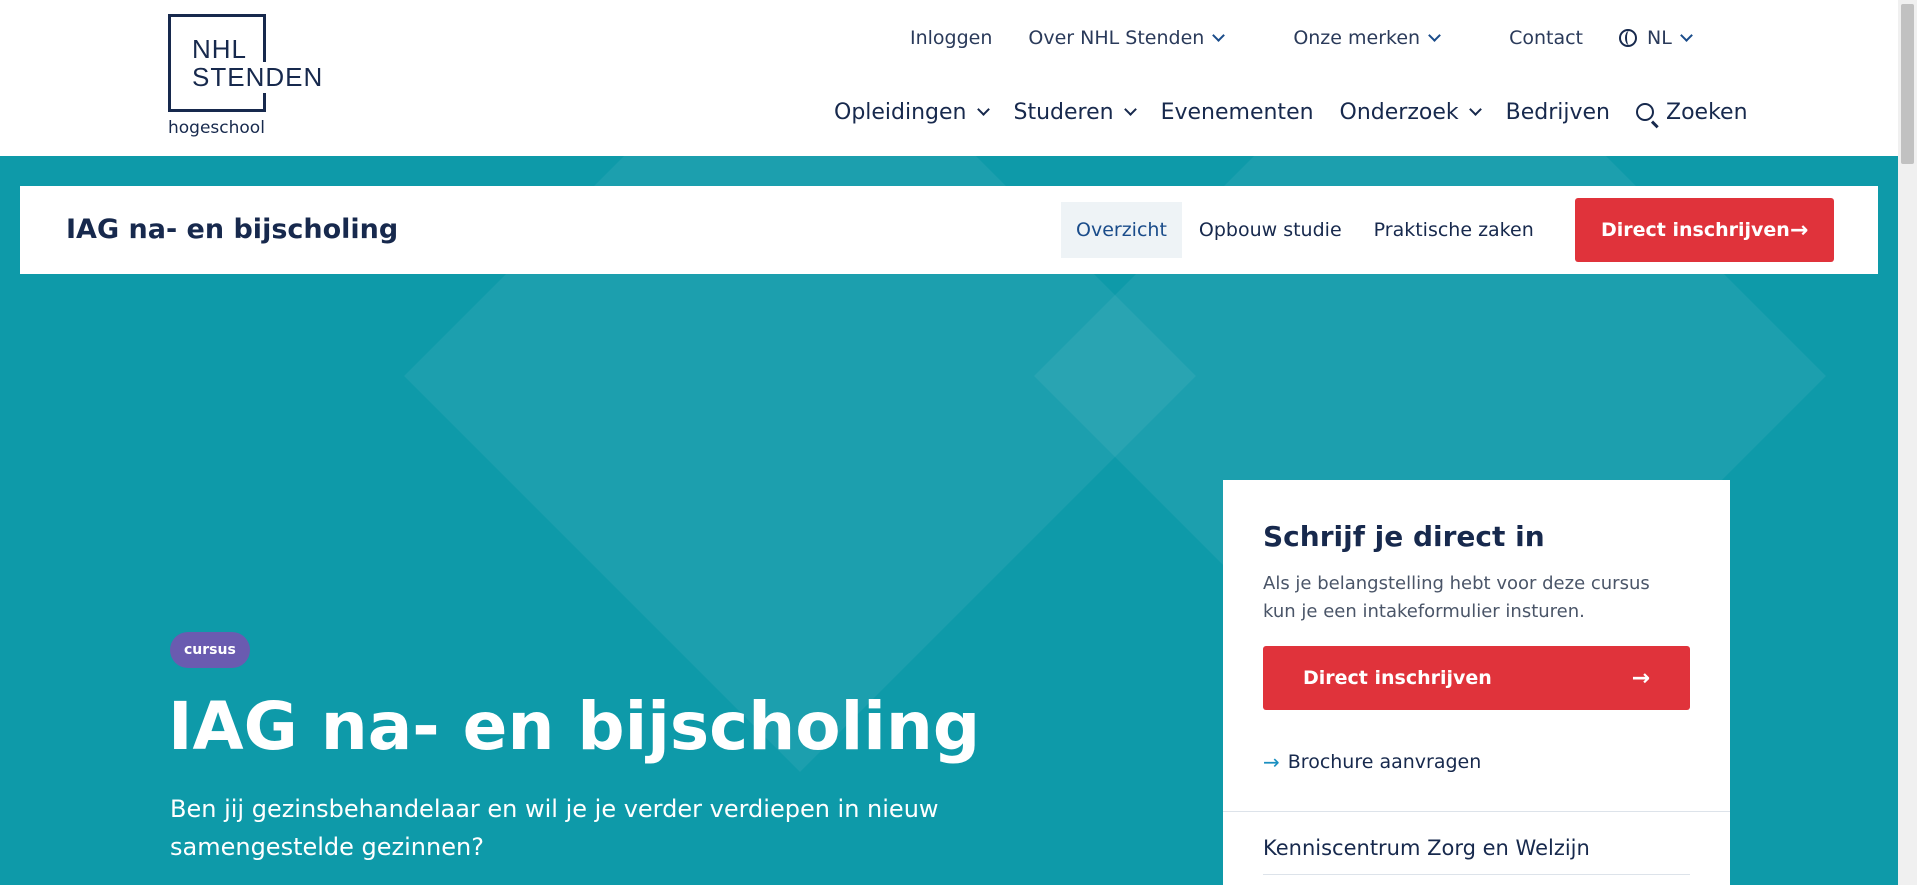 The height and width of the screenshot is (885, 1917). I want to click on nav-item-onderzoek: Onderzoek, so click(1410, 112).